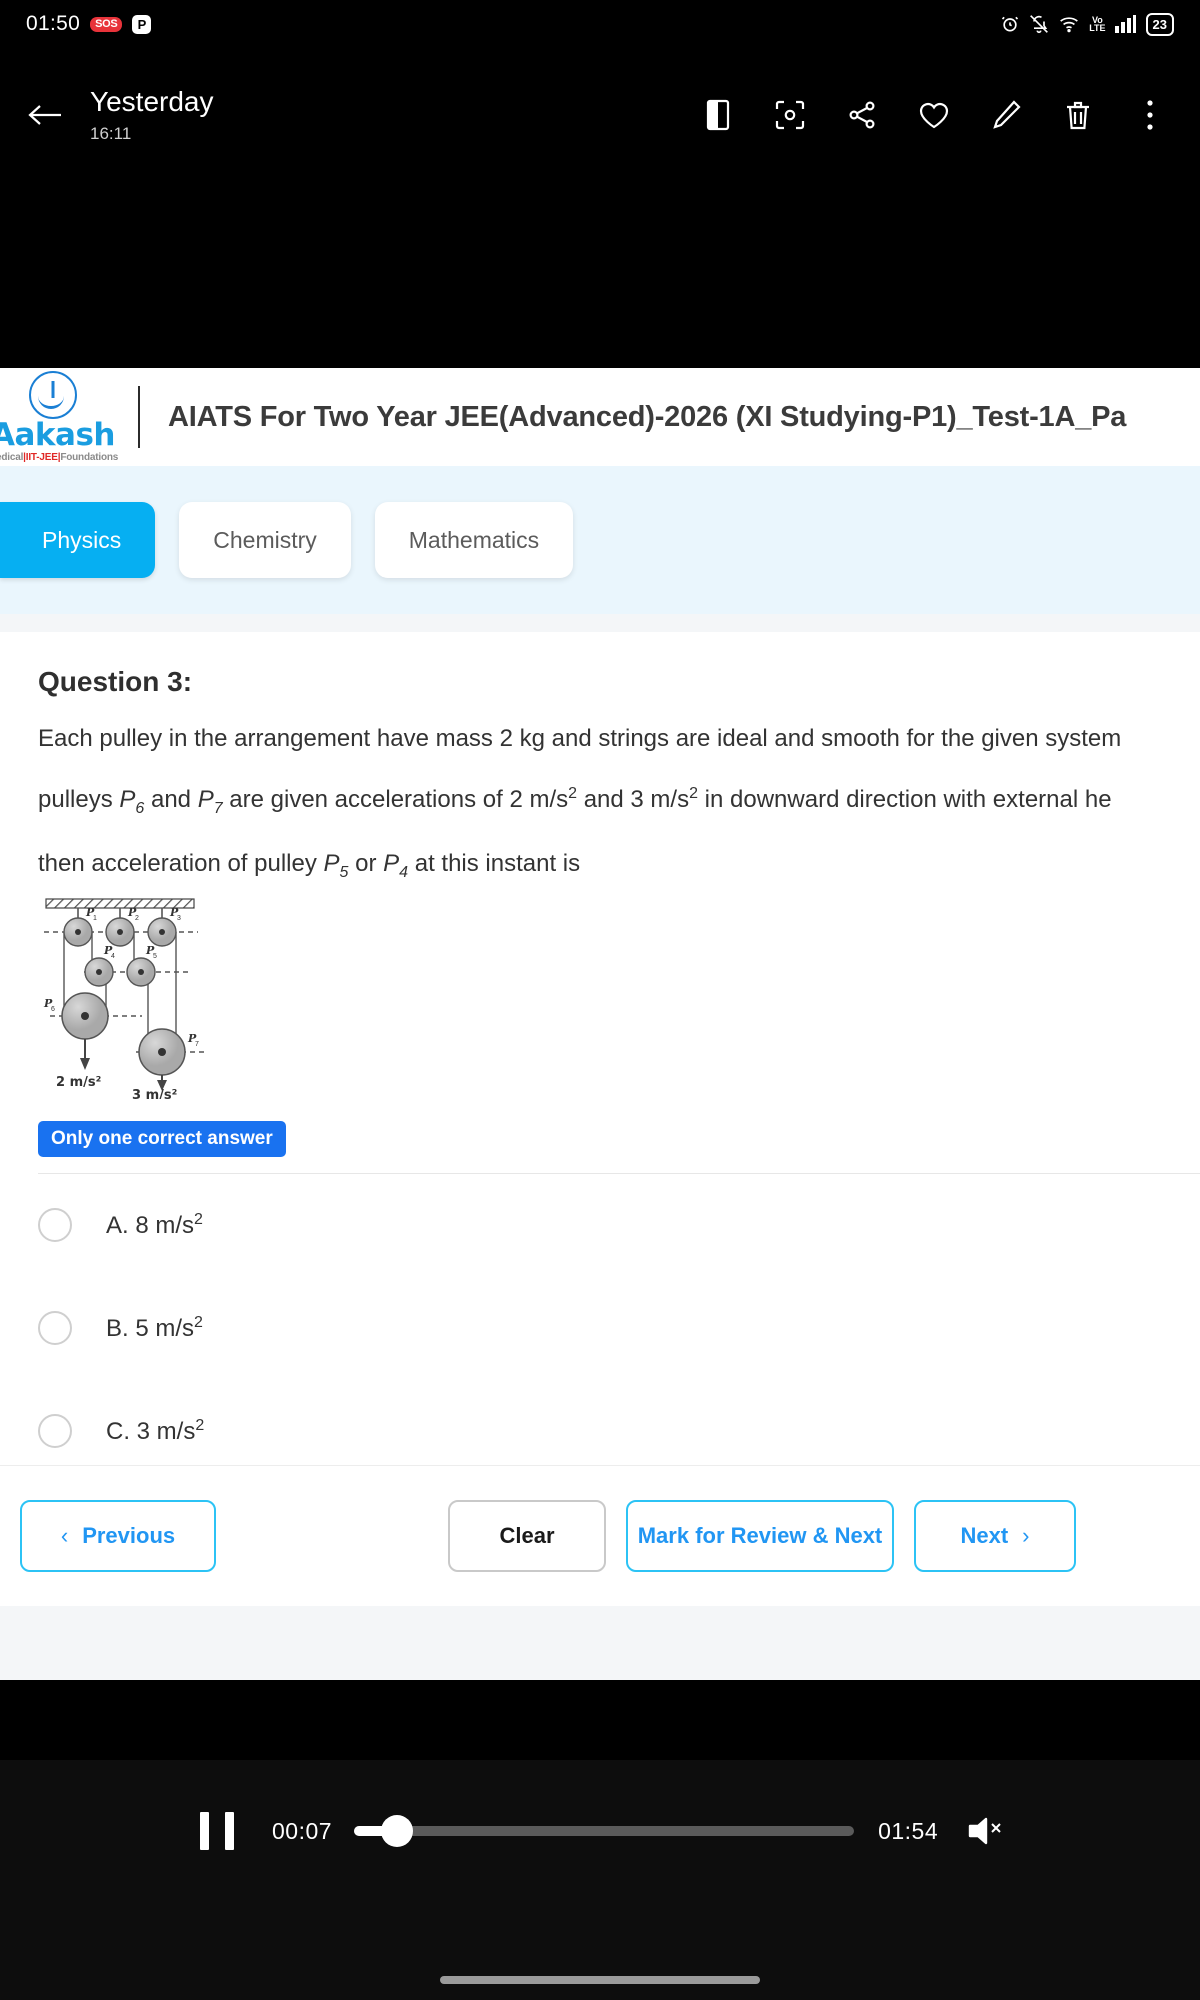 This screenshot has width=1200, height=2000. I want to click on duration-time: 01:54, so click(908, 1830).